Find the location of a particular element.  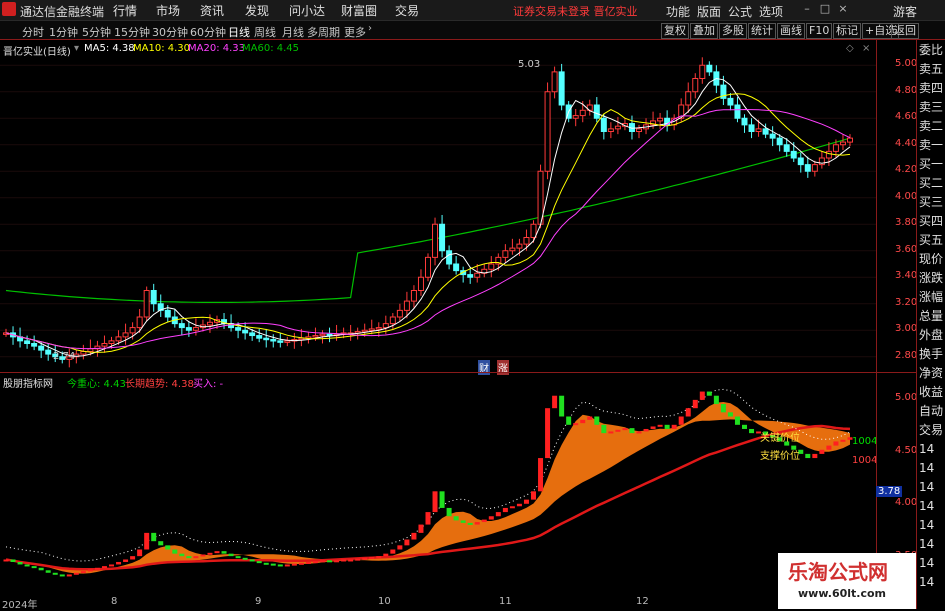

y-tick: 3.80 is located at coordinates (906, 223).